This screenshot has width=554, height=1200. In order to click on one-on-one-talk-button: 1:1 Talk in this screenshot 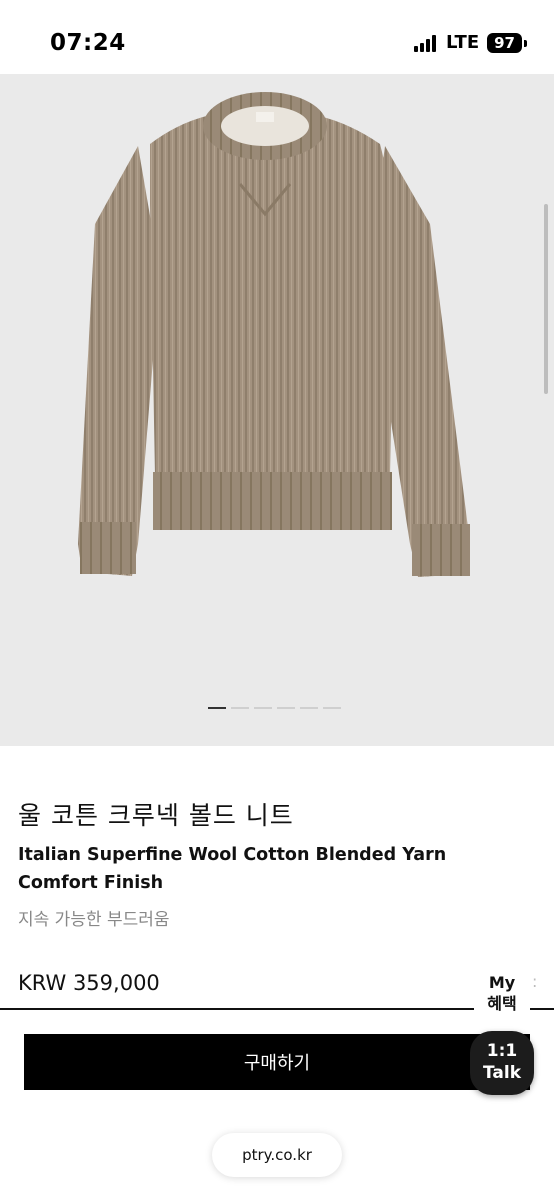, I will do `click(502, 1063)`.